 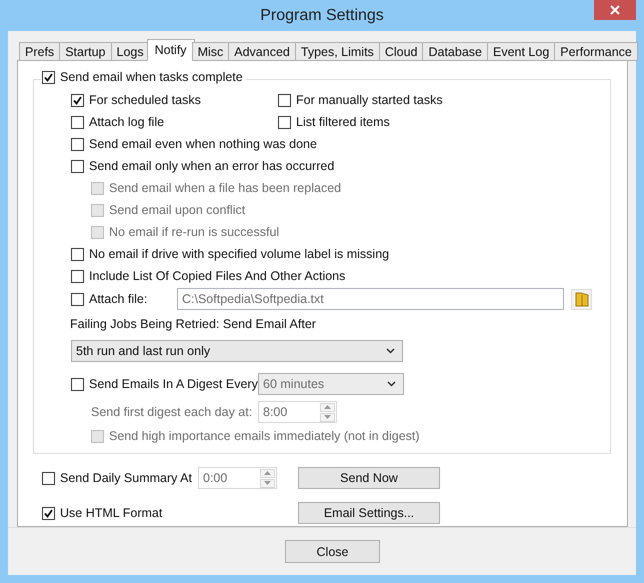 I want to click on checkbox-label: Send email only when an error has occurred, so click(x=211, y=166).